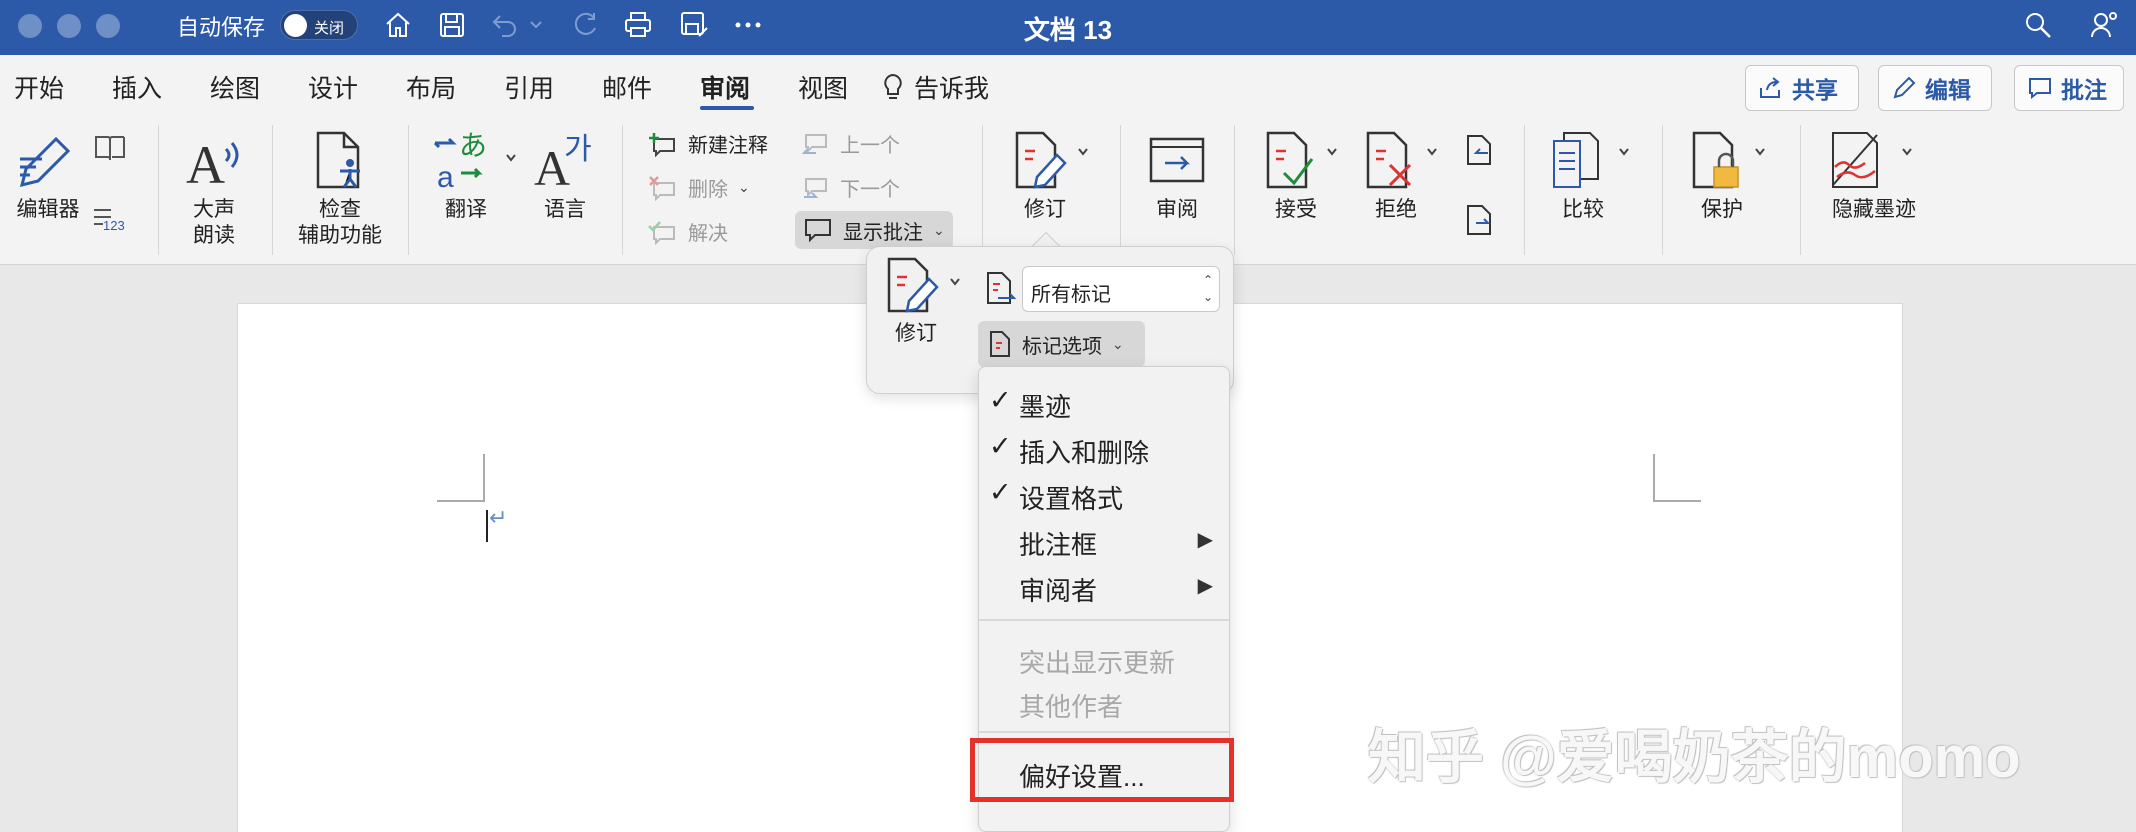 This screenshot has width=2136, height=832. I want to click on undo-dropdown-icon, so click(536, 25).